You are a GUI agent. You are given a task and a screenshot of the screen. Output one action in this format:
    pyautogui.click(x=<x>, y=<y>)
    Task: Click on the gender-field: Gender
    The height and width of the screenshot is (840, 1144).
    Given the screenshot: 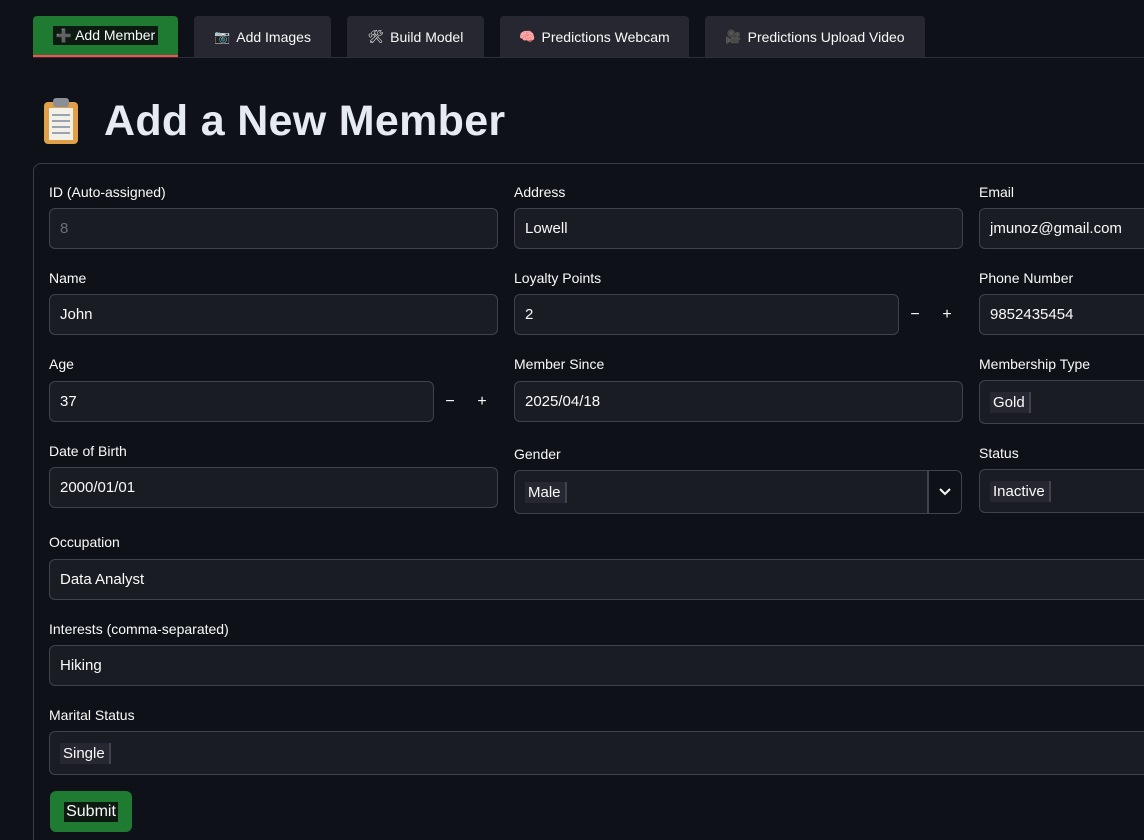 What is the action you would take?
    pyautogui.click(x=537, y=456)
    